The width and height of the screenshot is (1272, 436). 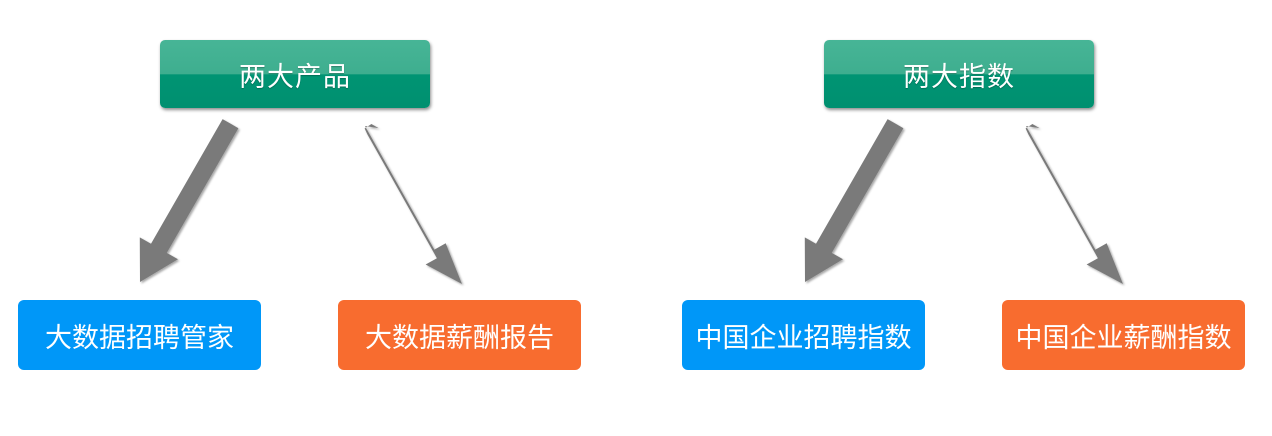 I want to click on parent-node-label: 两大产品, so click(x=295, y=77).